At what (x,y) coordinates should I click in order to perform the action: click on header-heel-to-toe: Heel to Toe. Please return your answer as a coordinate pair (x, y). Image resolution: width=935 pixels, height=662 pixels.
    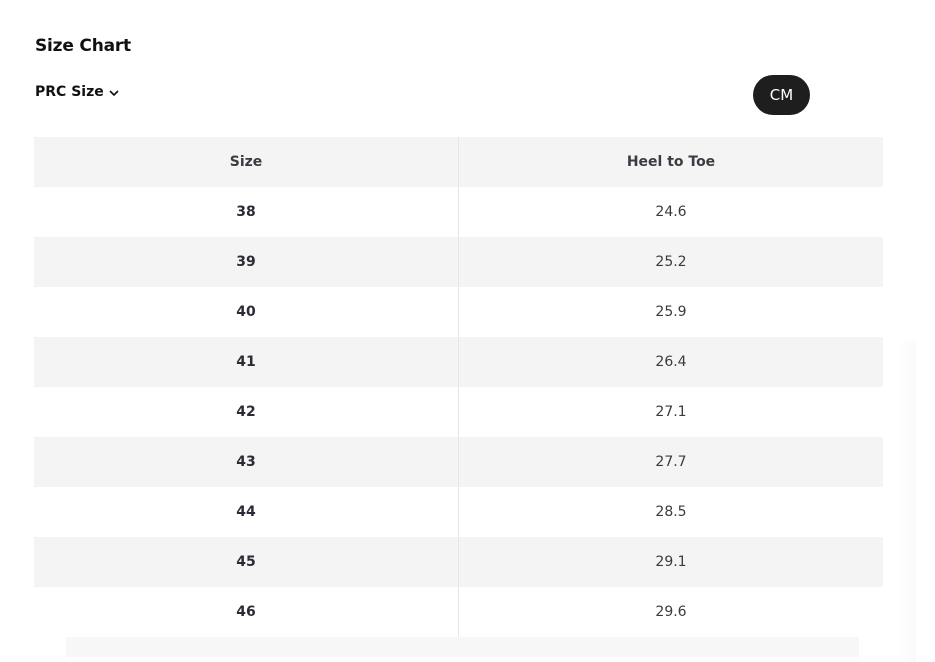
    Looking at the image, I should click on (671, 162).